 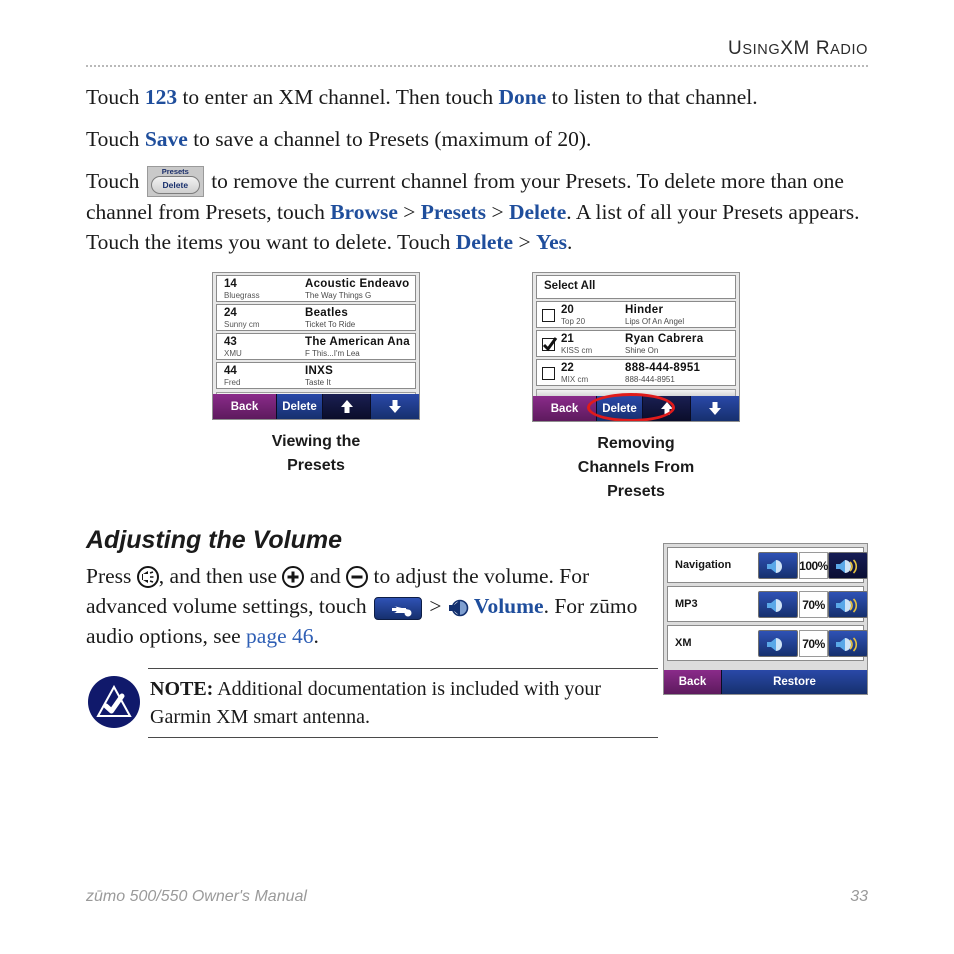 I want to click on checkmark-icon, so click(x=550, y=344).